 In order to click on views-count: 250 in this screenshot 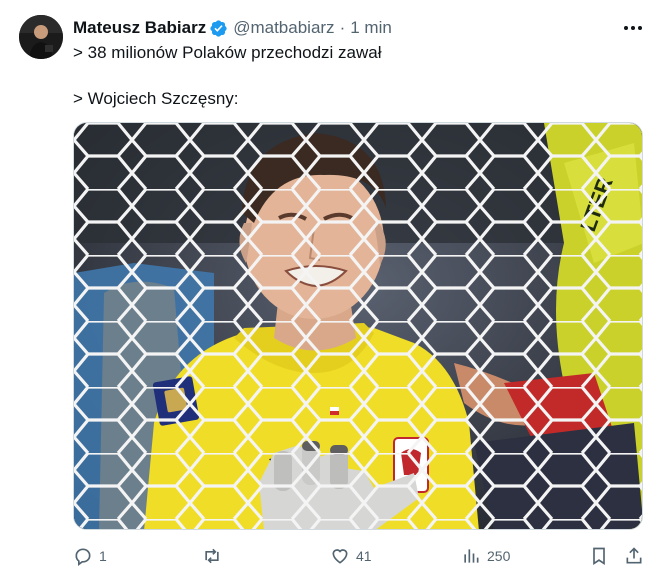, I will do `click(499, 556)`.